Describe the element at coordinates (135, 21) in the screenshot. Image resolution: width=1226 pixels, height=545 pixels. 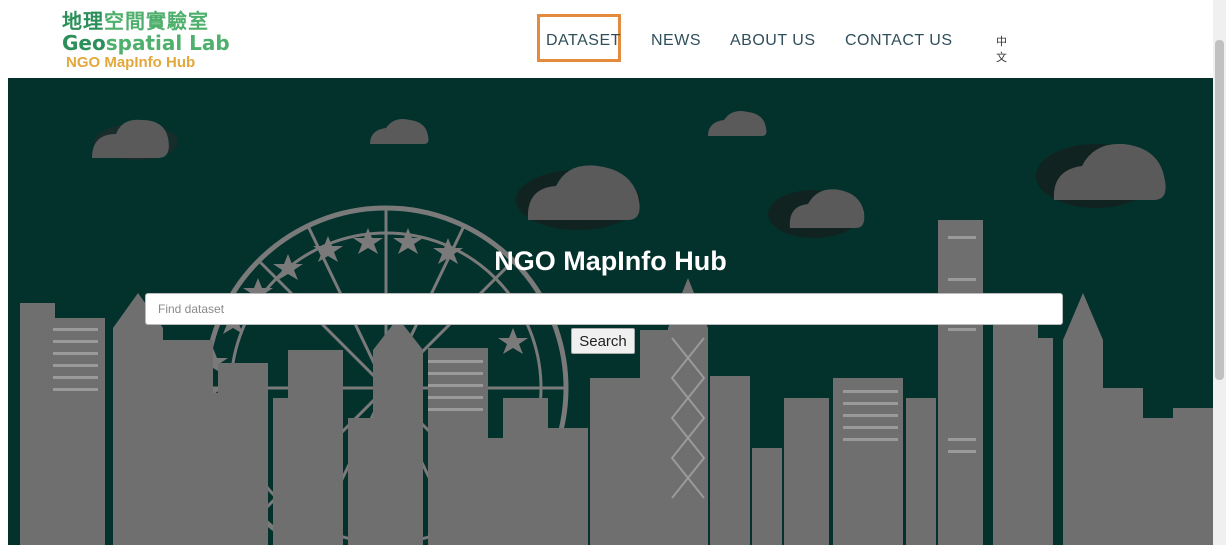
I see `logo-chinese-title: 地理空間實驗室` at that location.